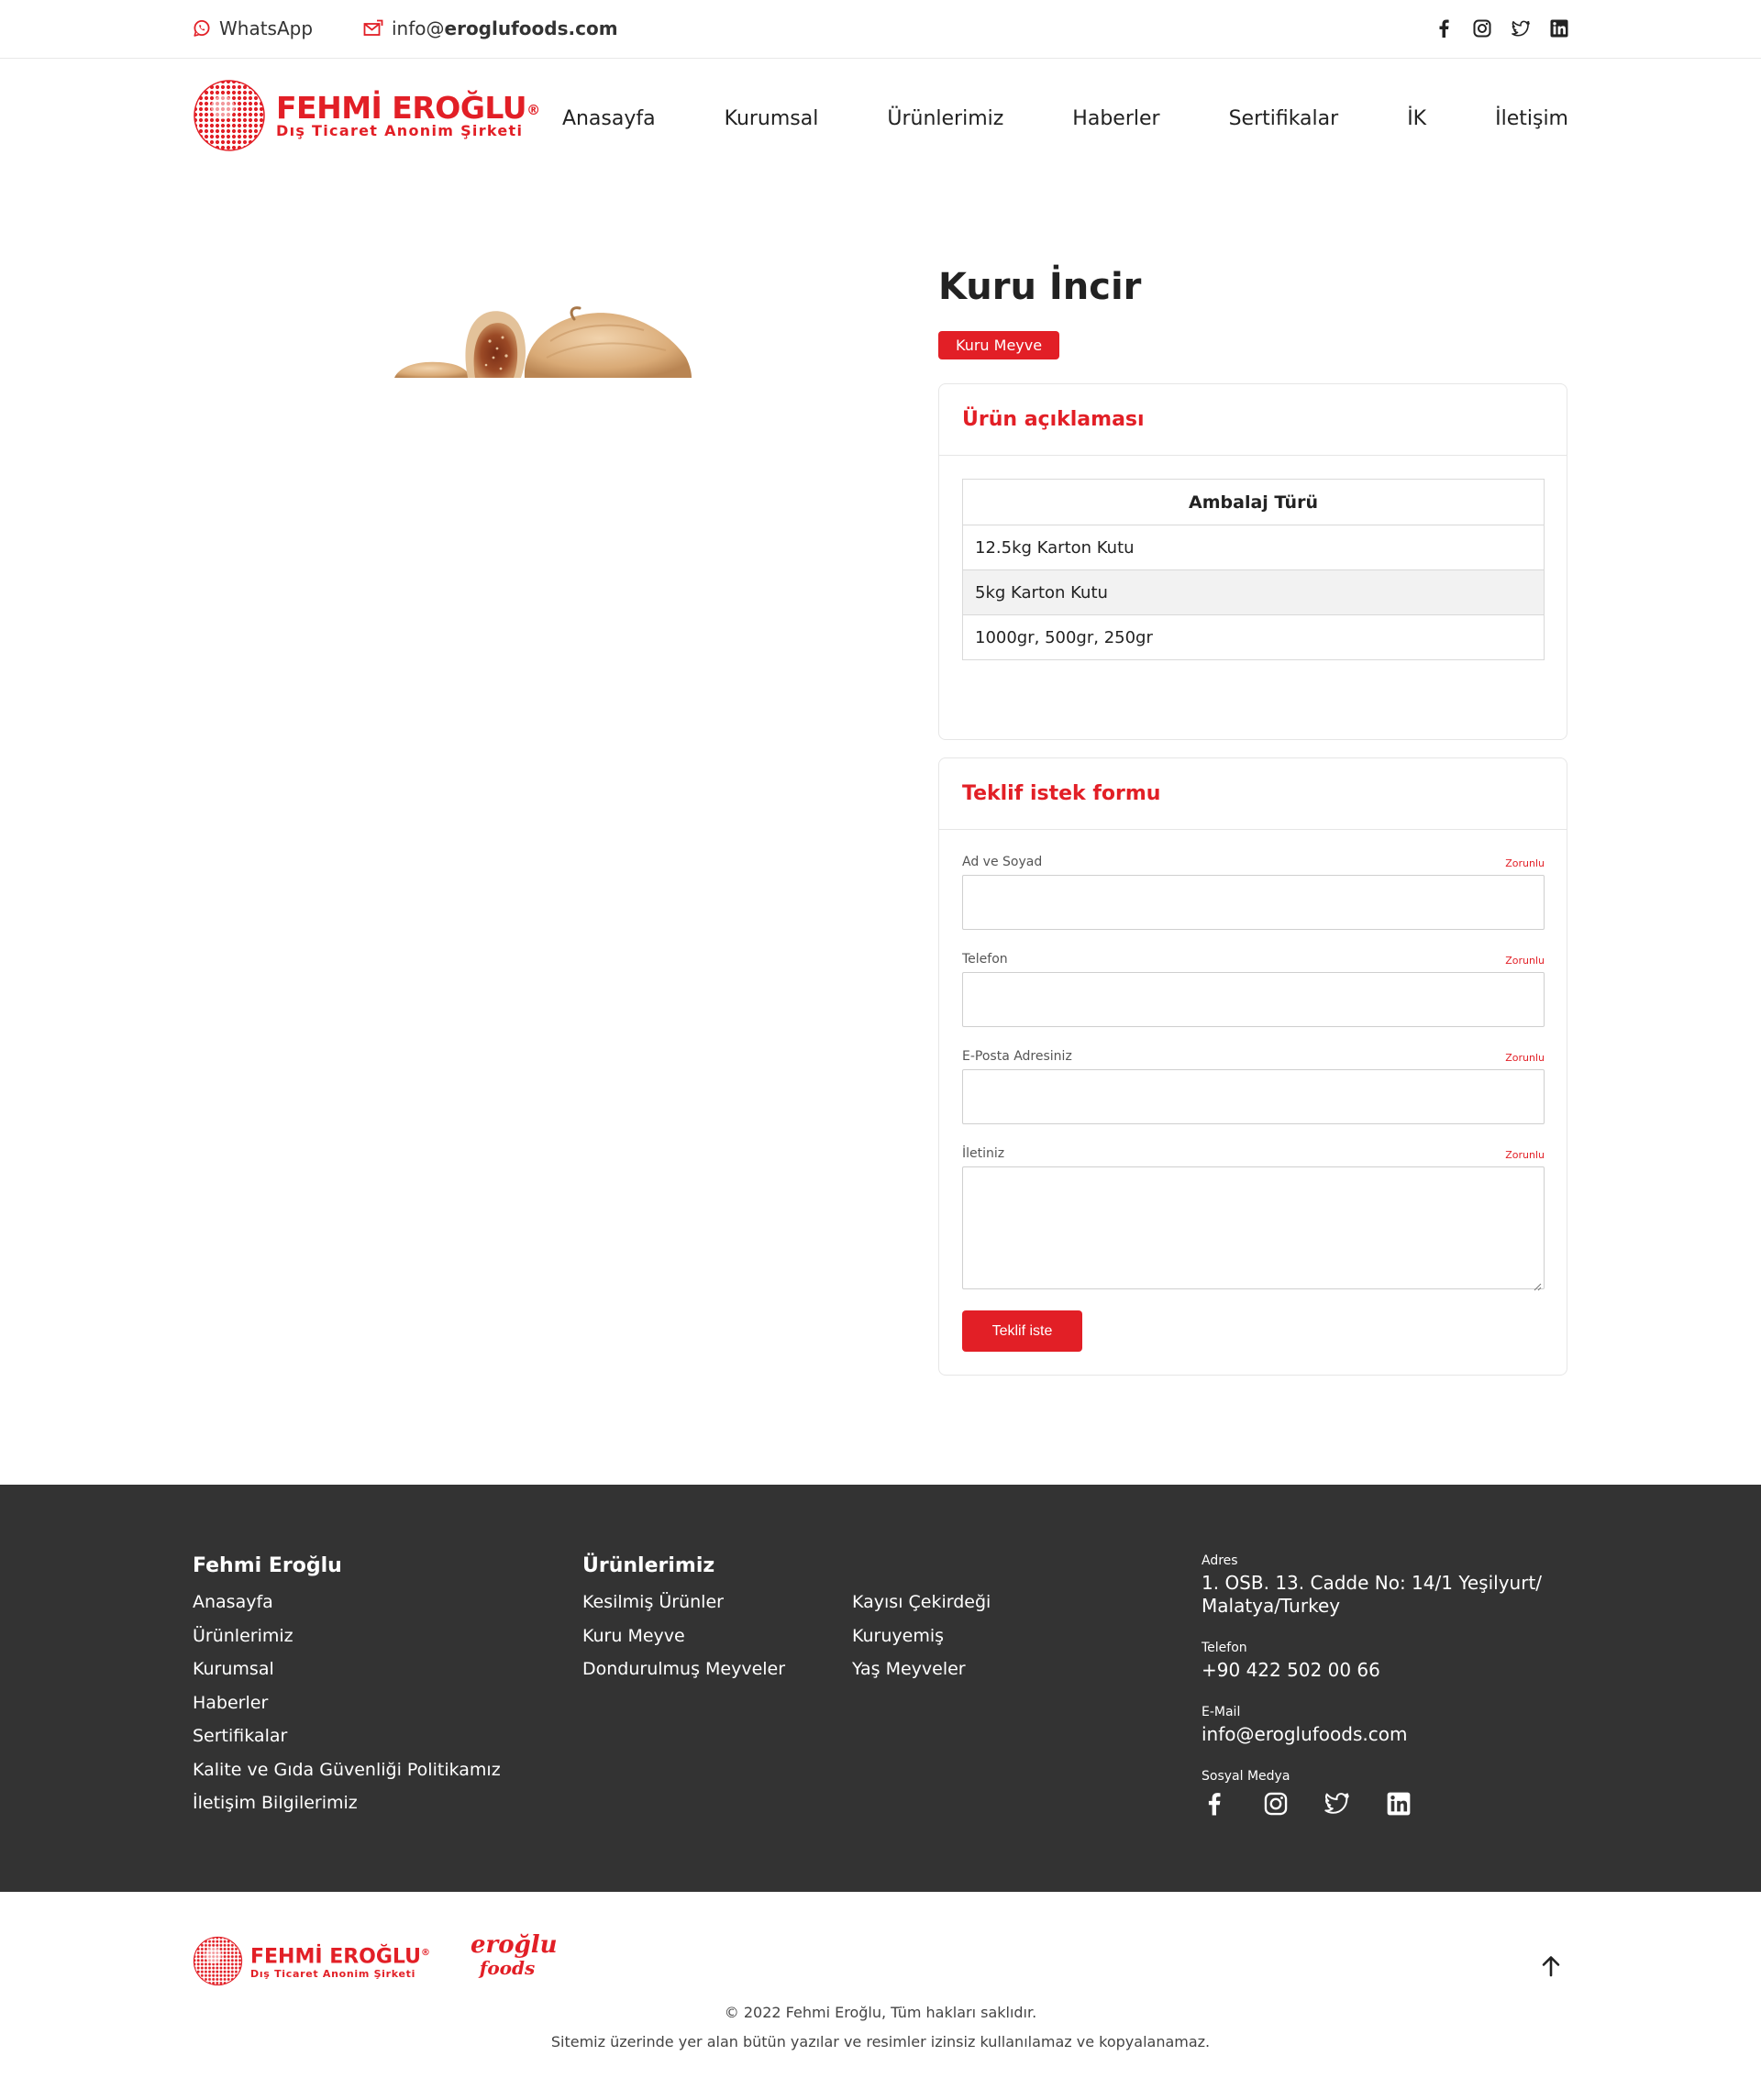 The width and height of the screenshot is (1761, 2100). I want to click on email-domain: eroglufoods.com, so click(531, 28).